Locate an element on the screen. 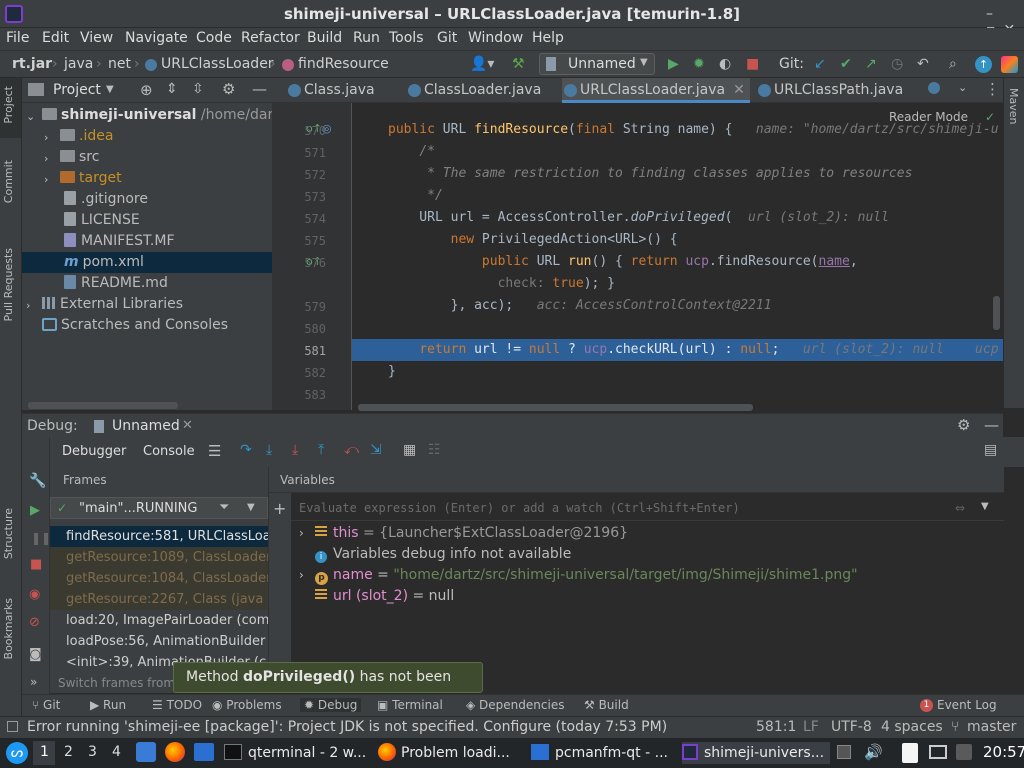 This screenshot has width=1024, height=768. close-session-icon: ✕ is located at coordinates (187, 425).